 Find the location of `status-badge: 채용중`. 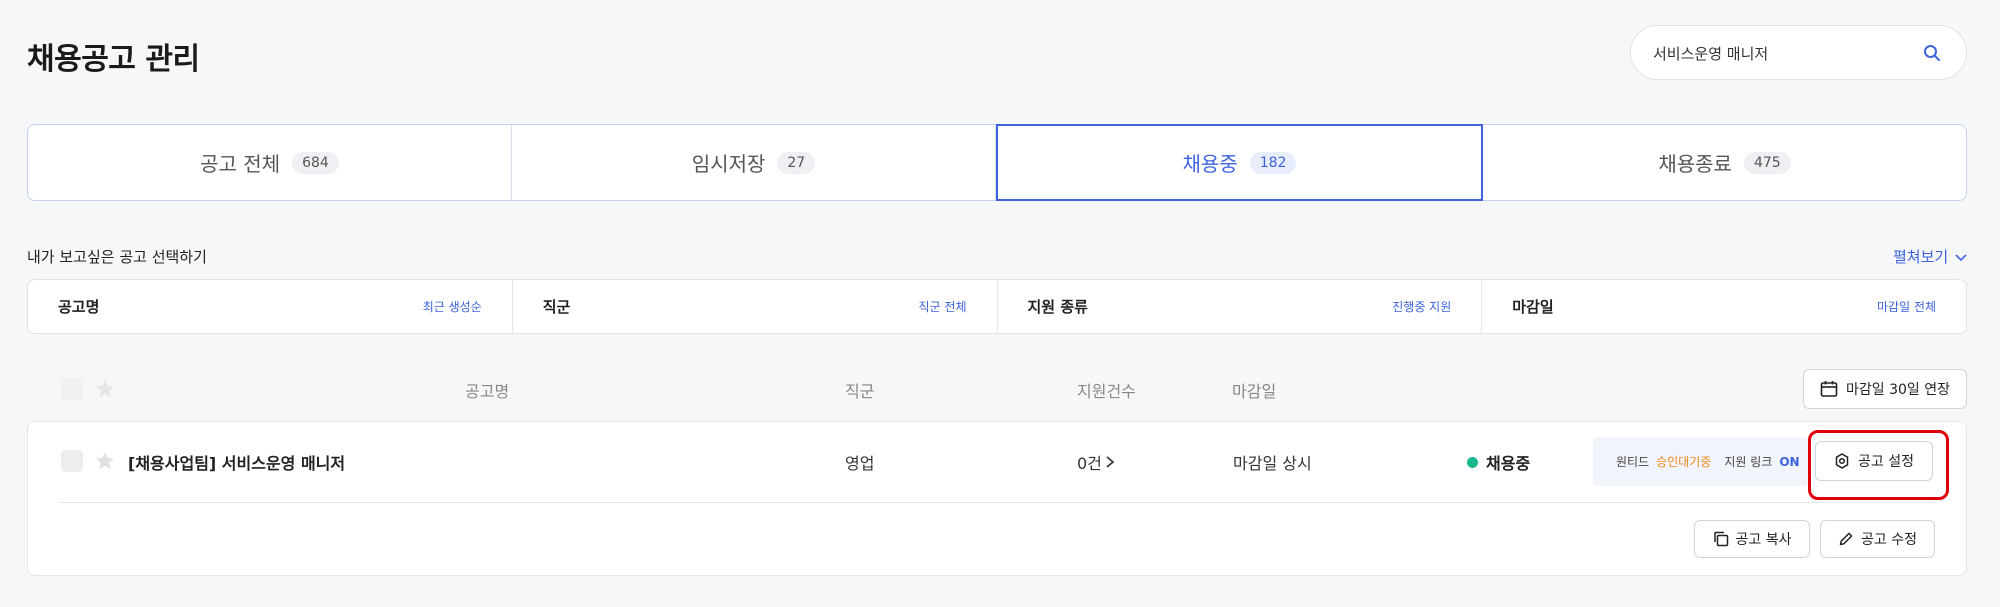

status-badge: 채용중 is located at coordinates (1498, 462).